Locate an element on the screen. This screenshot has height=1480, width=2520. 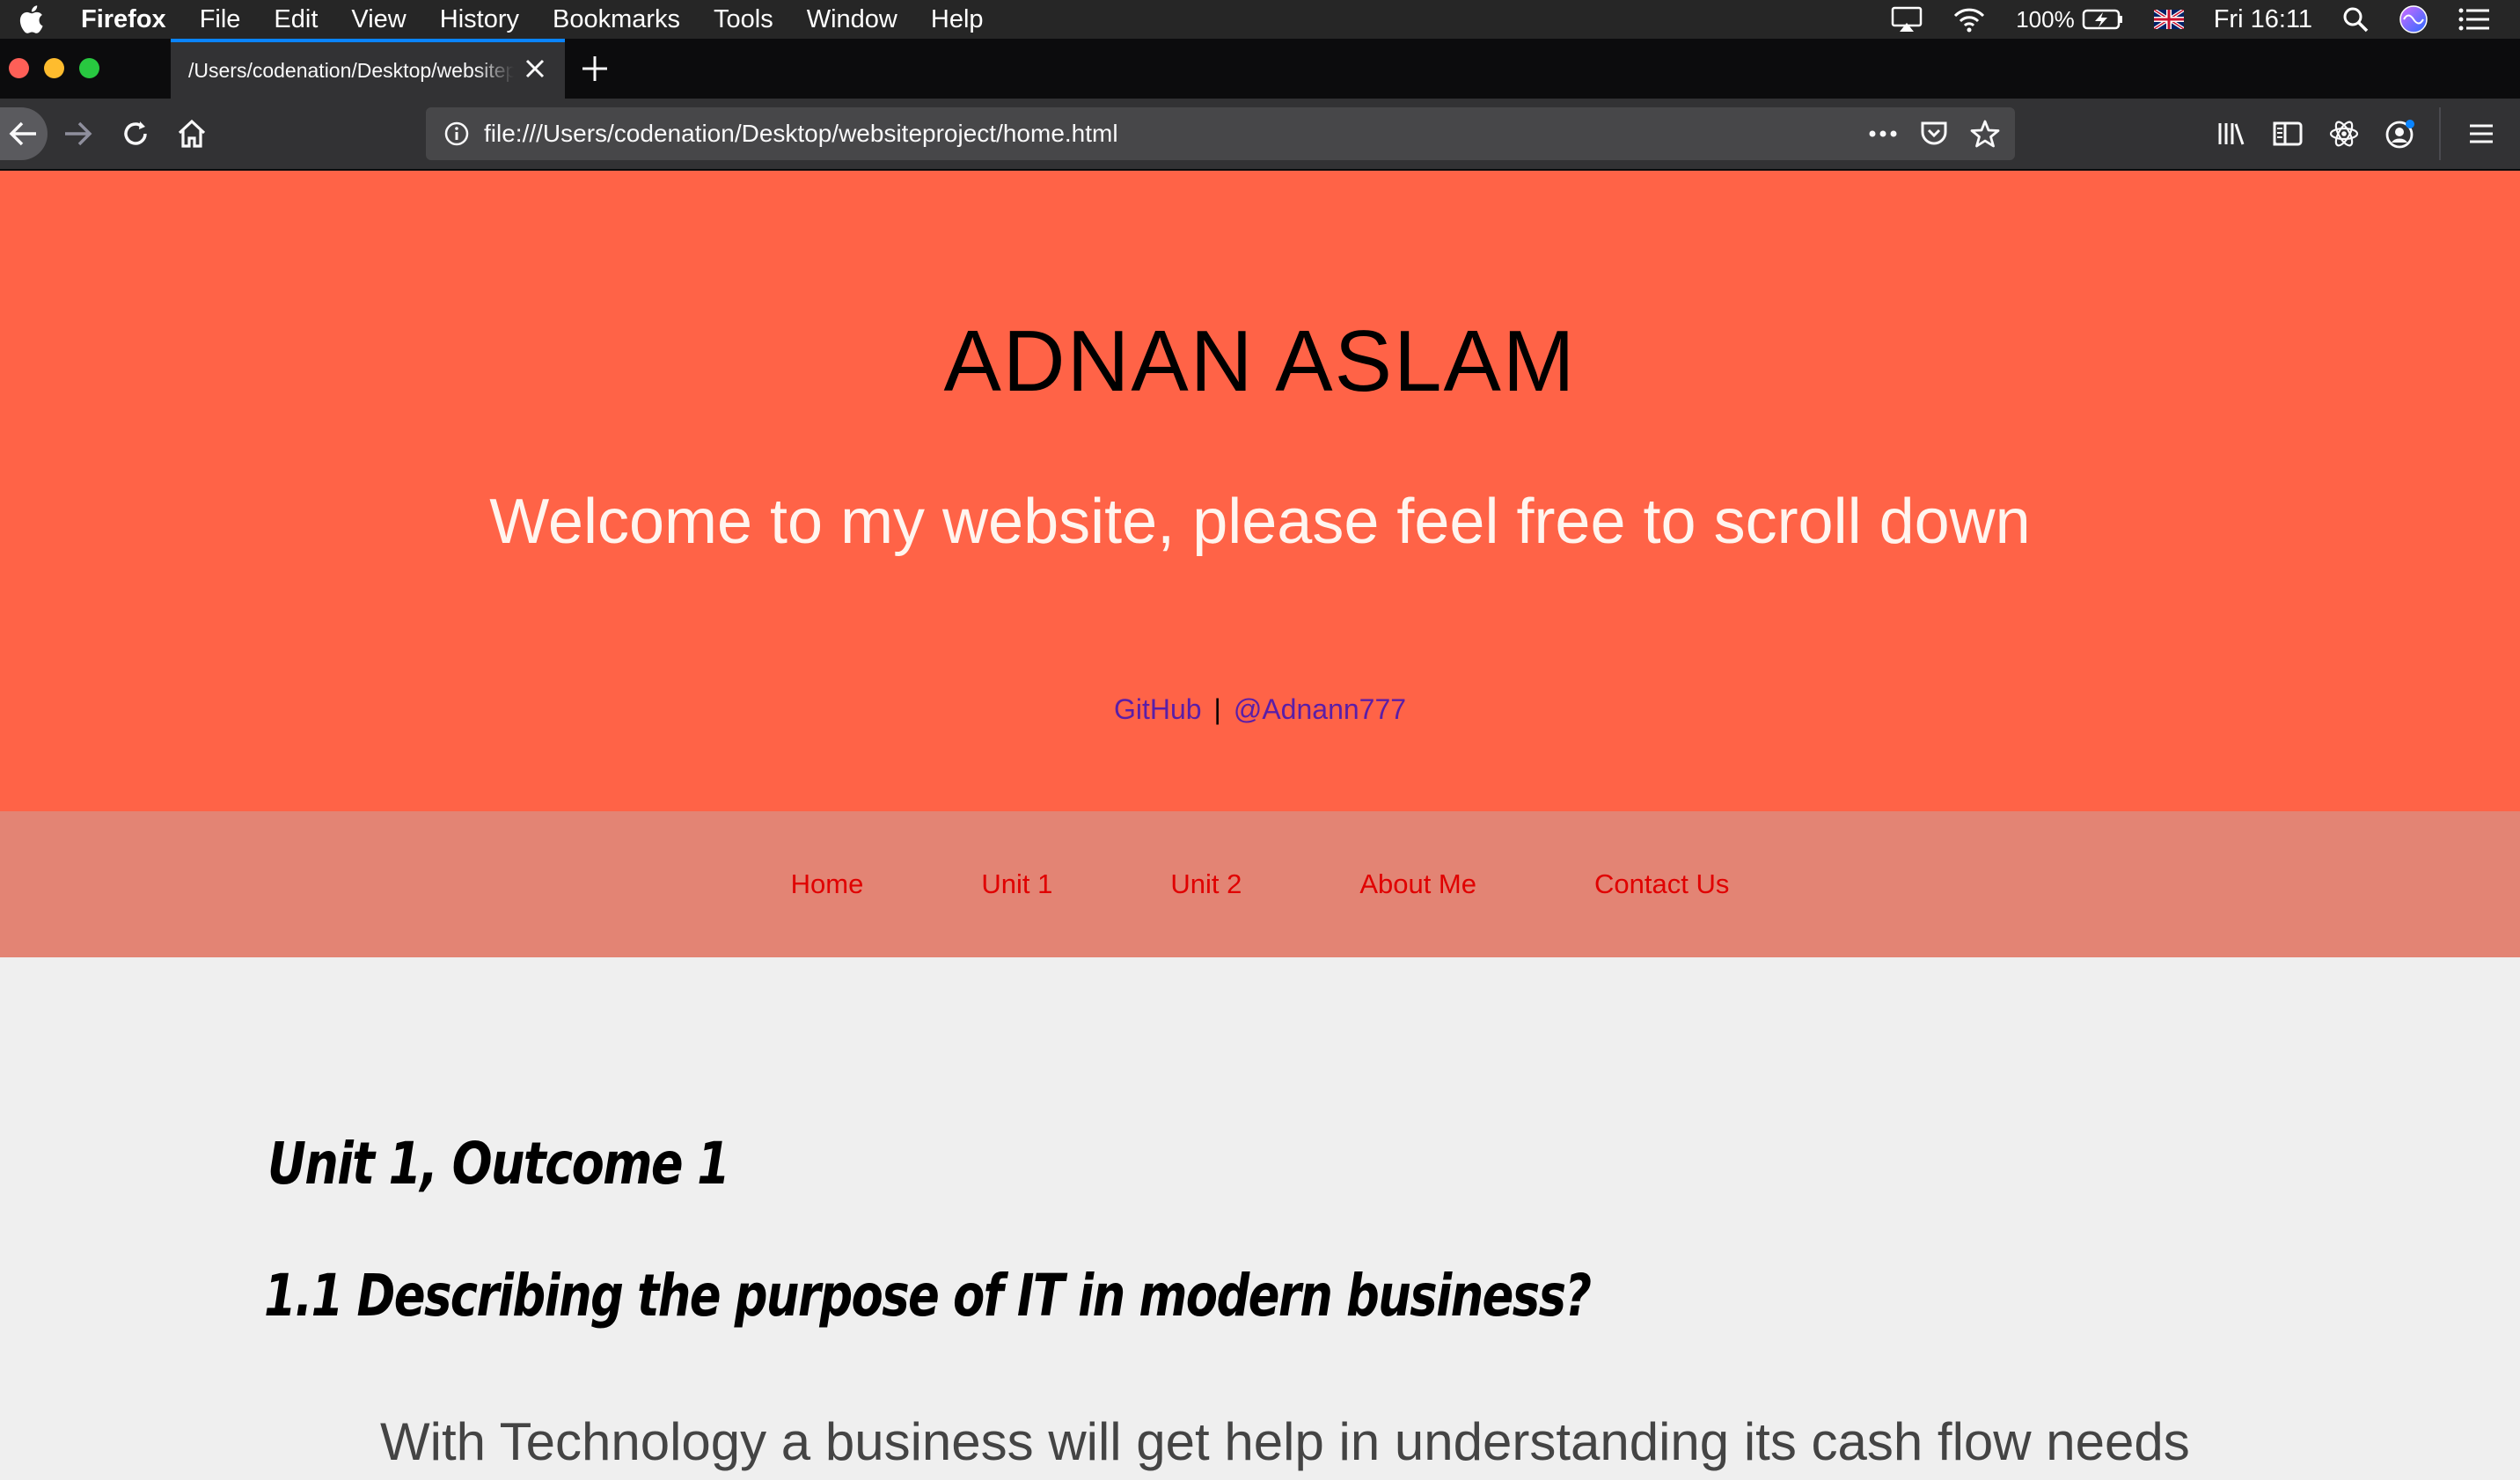
page-actions-menu-icon is located at coordinates (1883, 134).